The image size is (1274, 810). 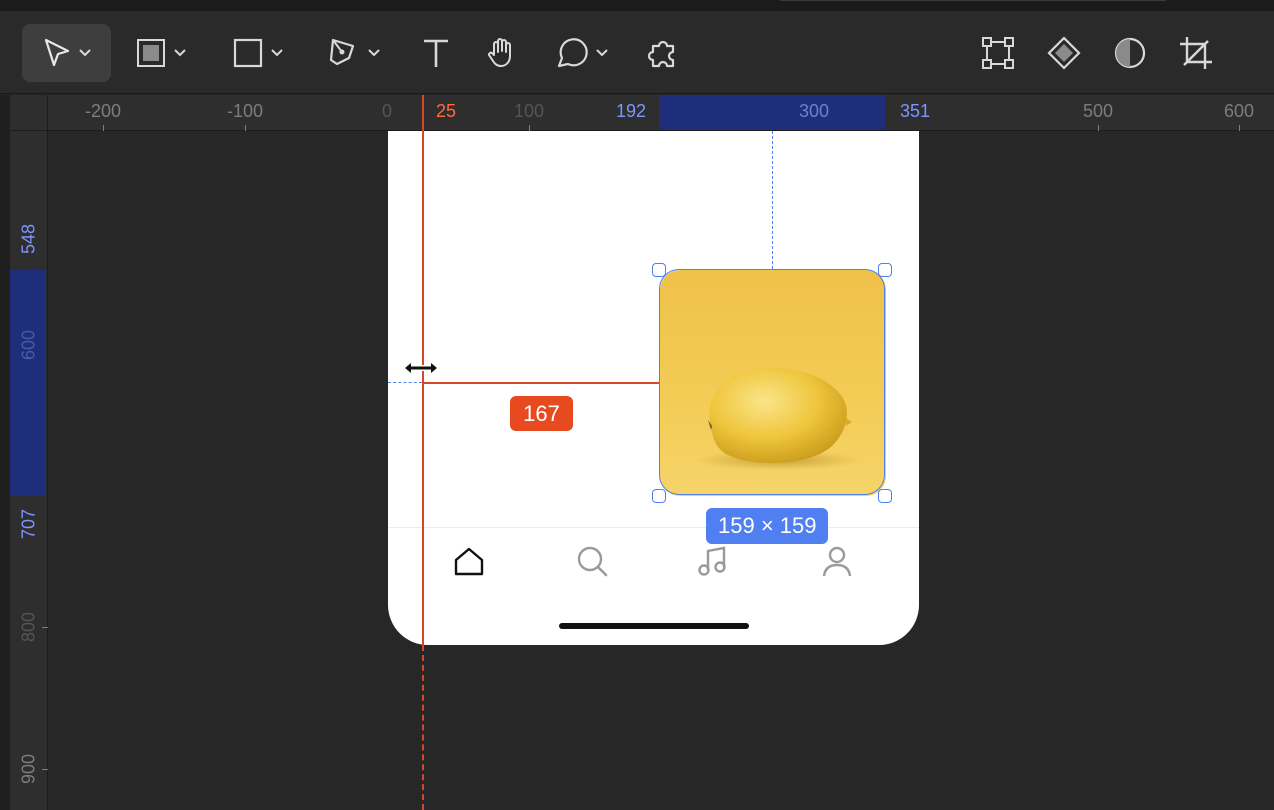 I want to click on horizontal-ruler-labels: -200 -100 0 25 100 192 300 351 500 600, so click(x=661, y=113).